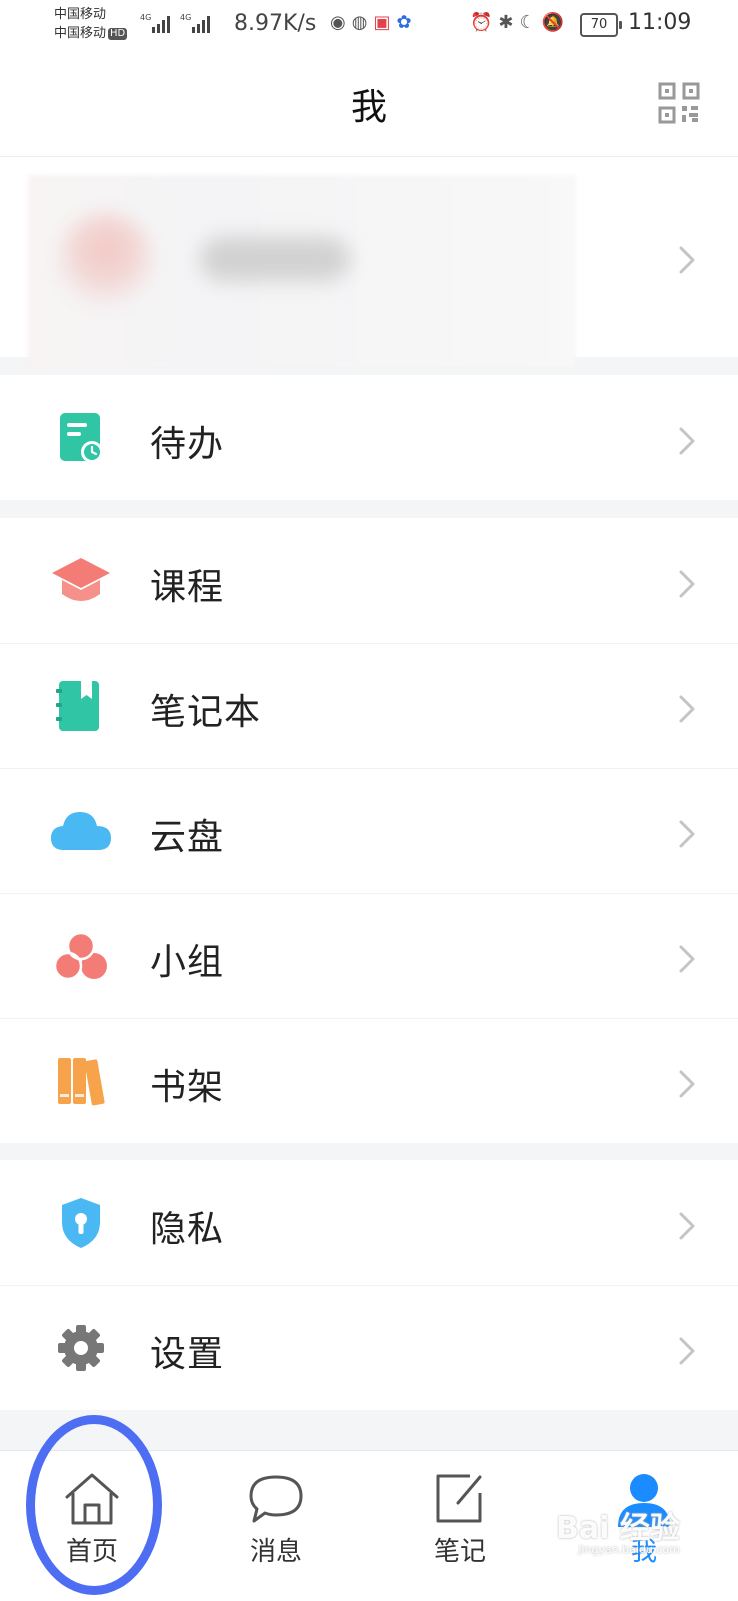 The height and width of the screenshot is (1601, 738). Describe the element at coordinates (459, 1498) in the screenshot. I see `note-icon` at that location.